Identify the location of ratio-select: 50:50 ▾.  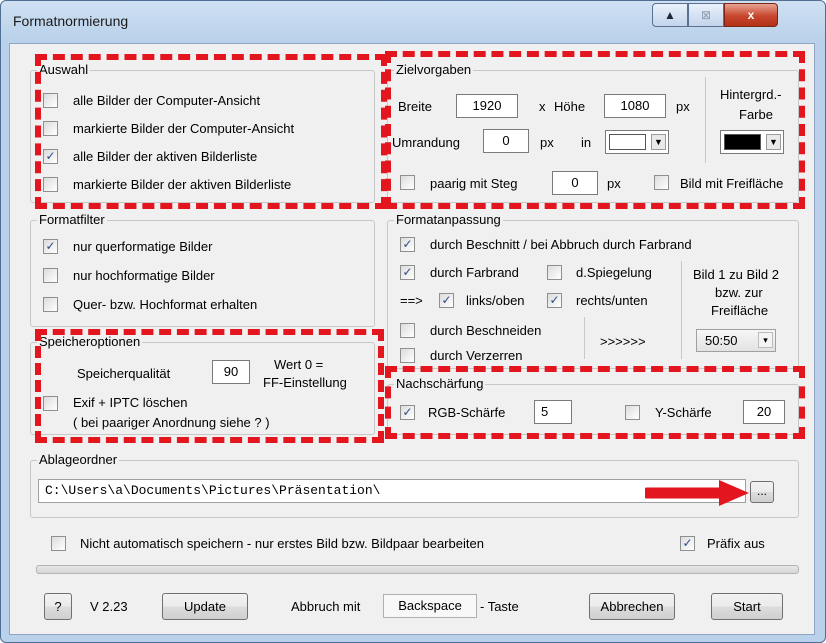
(736, 340).